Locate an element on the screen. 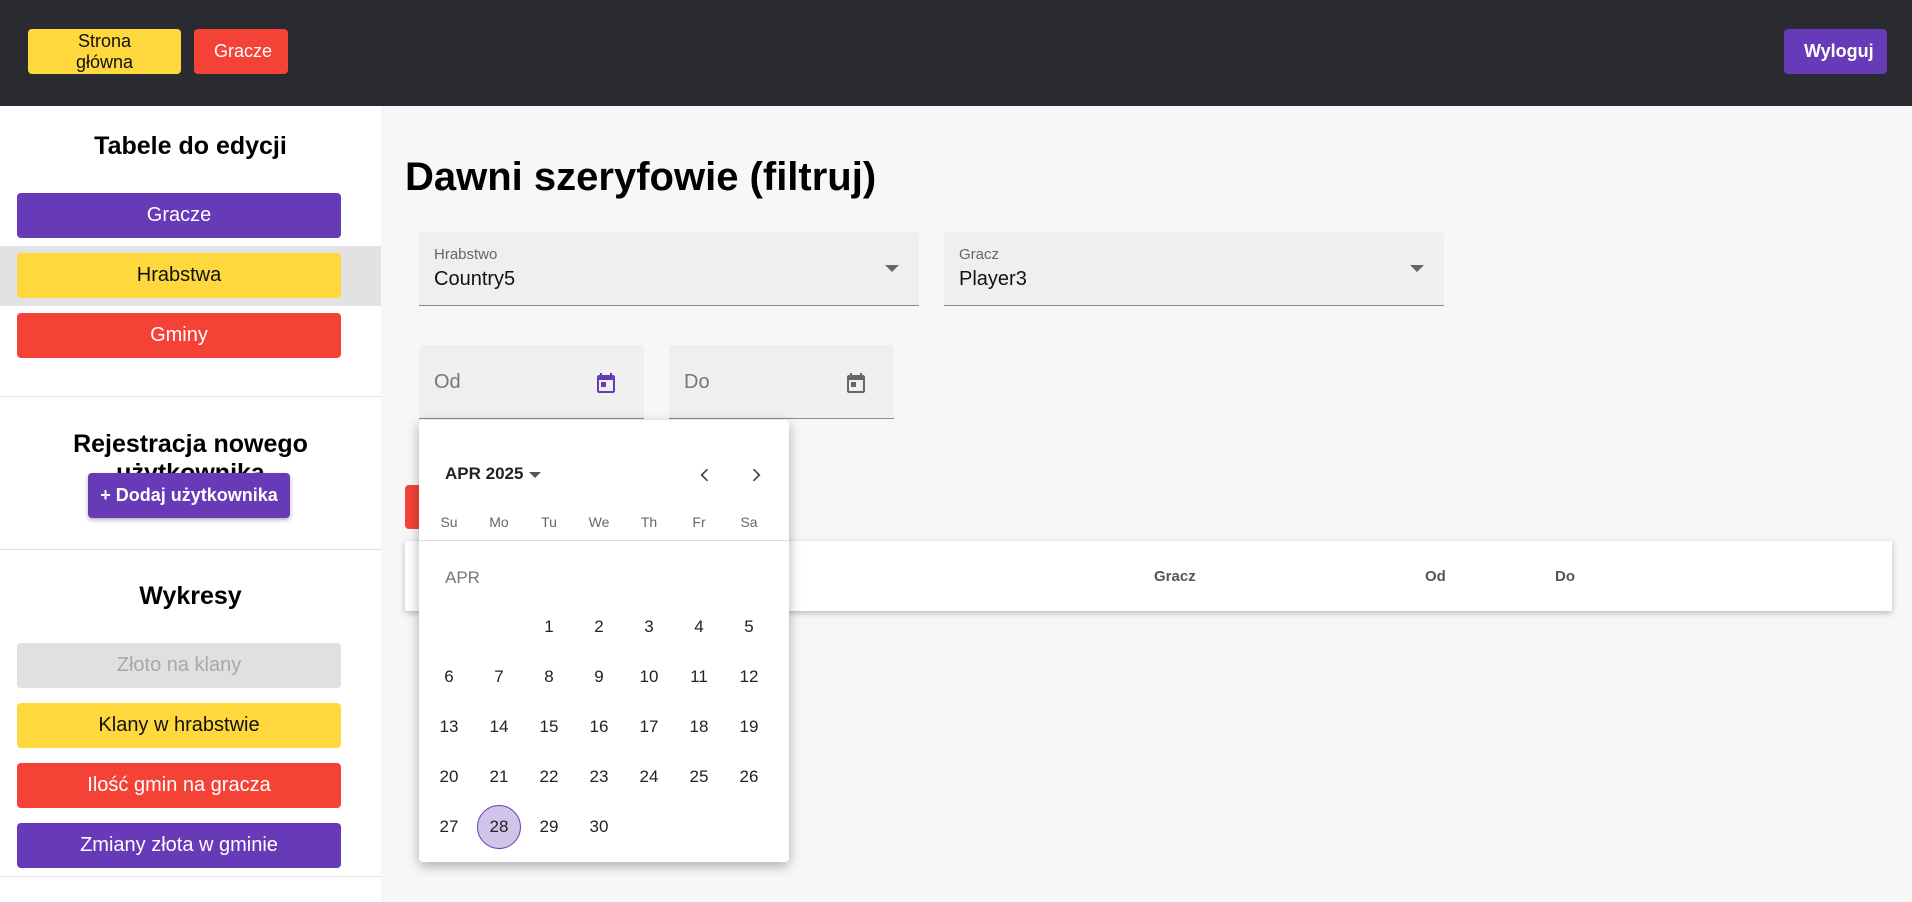  chevron-left-icon is located at coordinates (704, 475).